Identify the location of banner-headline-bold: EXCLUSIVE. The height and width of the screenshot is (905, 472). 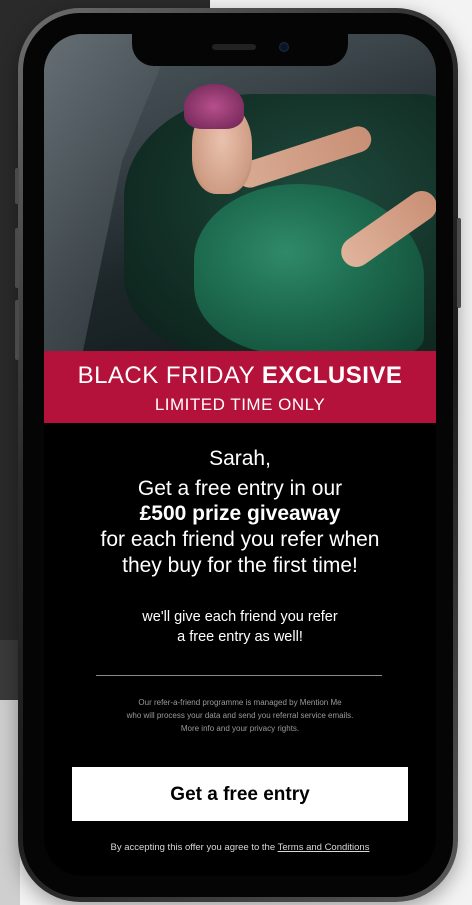
(332, 375).